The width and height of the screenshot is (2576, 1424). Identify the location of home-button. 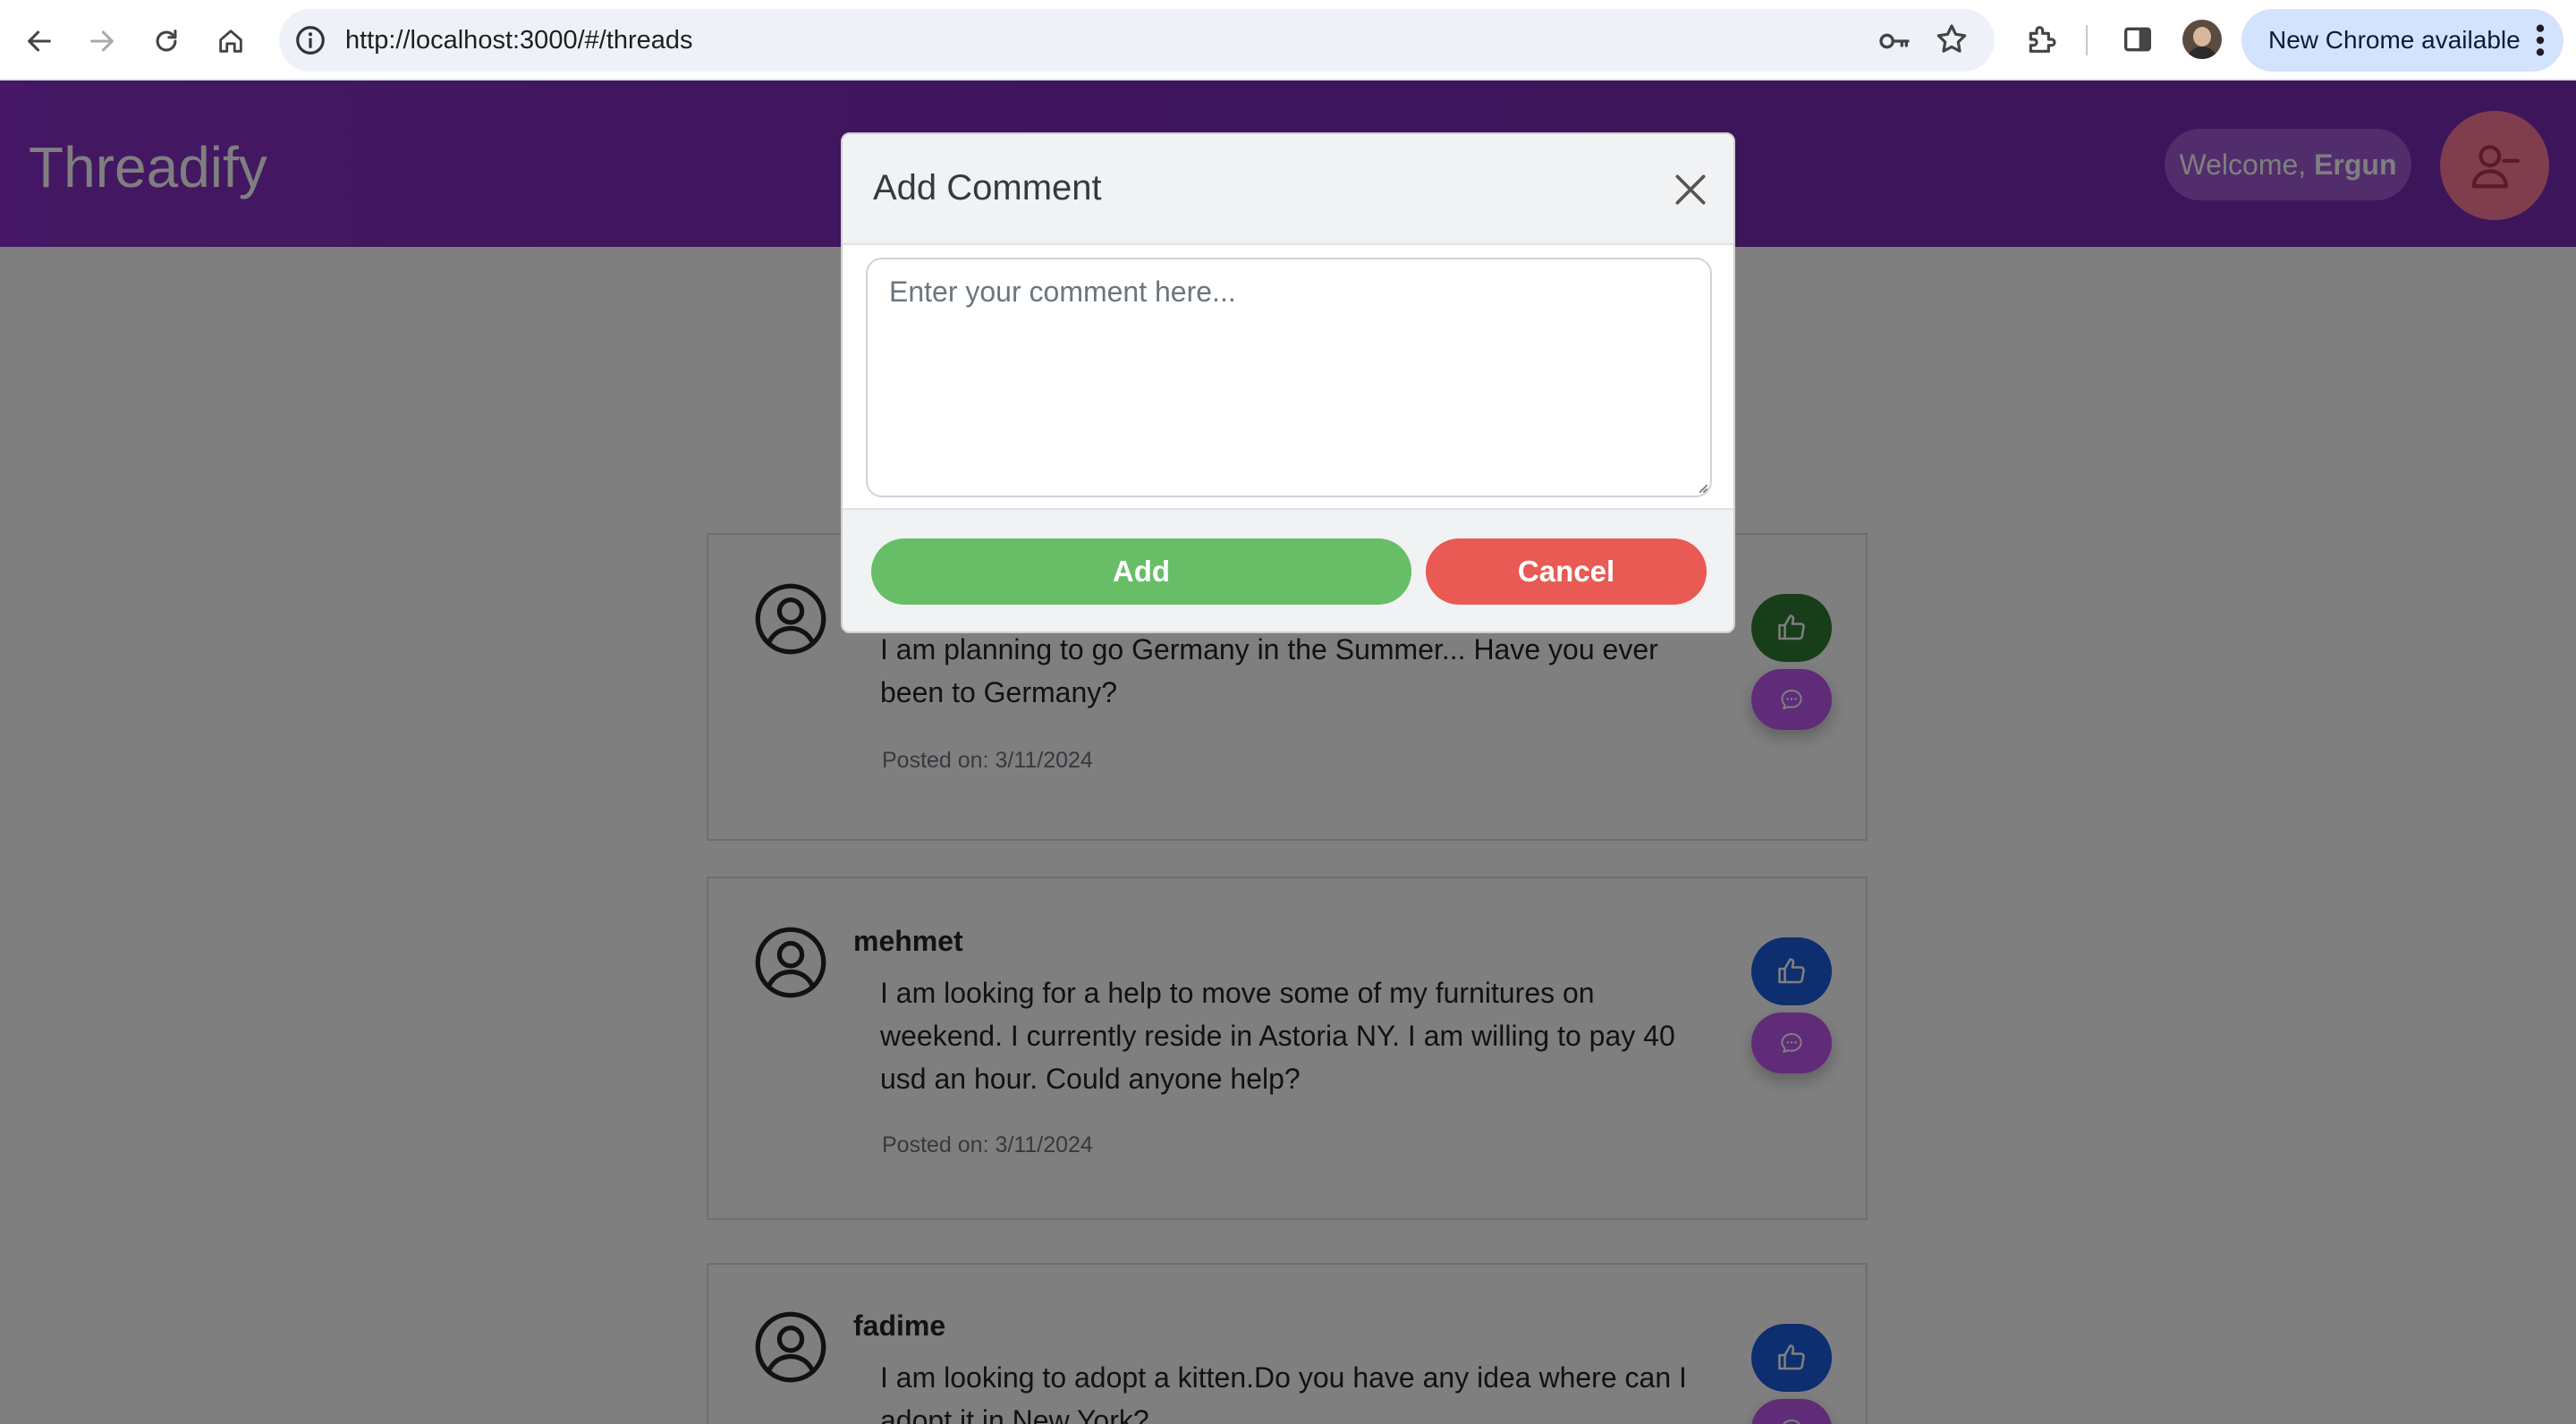
(231, 41).